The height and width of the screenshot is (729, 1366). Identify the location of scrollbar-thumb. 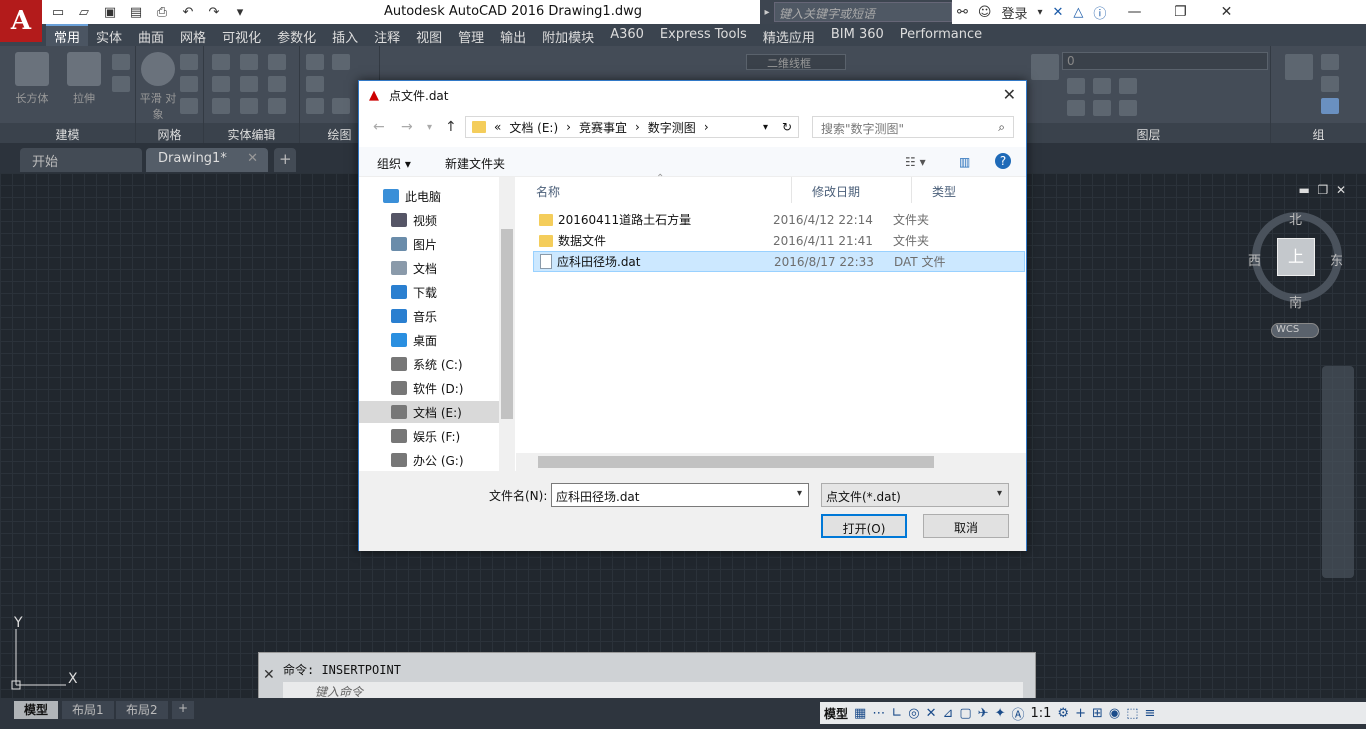
(736, 462).